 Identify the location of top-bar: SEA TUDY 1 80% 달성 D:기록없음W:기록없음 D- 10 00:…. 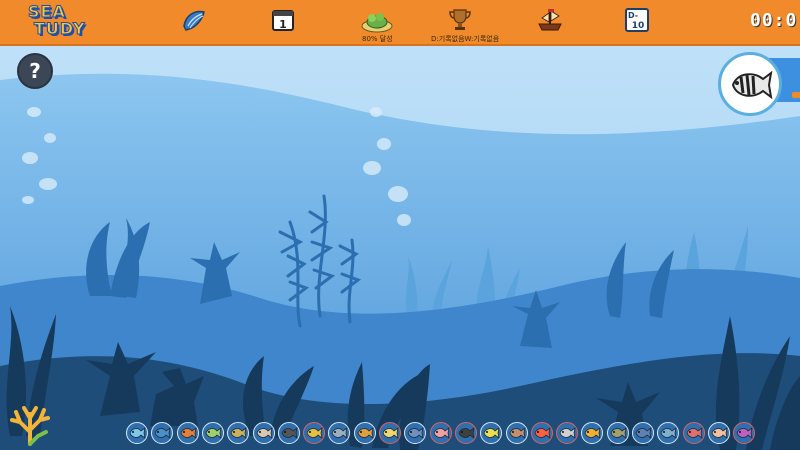
(400, 23).